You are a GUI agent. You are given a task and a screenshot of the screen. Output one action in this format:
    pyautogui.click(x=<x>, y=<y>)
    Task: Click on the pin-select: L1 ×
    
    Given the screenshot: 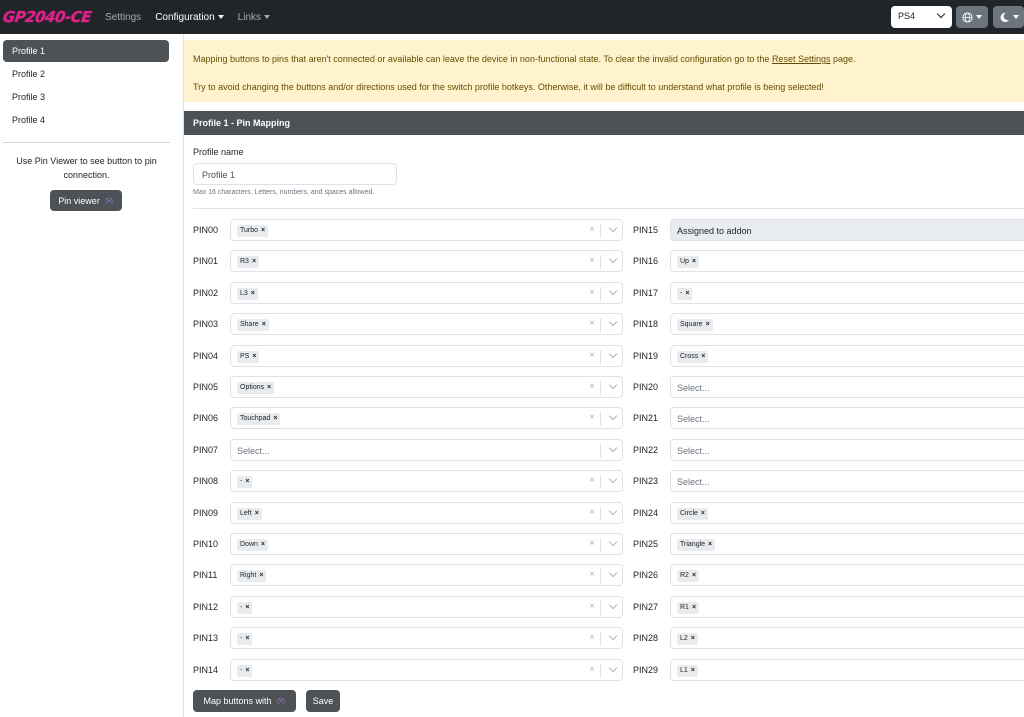 What is the action you would take?
    pyautogui.click(x=847, y=670)
    